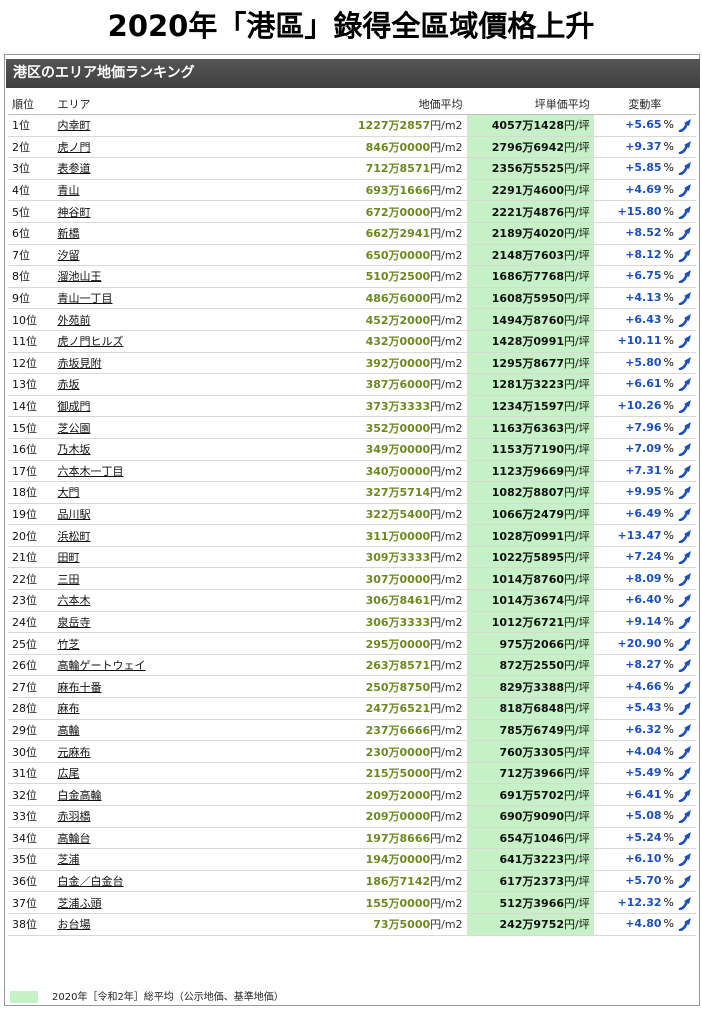 The width and height of the screenshot is (702, 1010). Describe the element at coordinates (644, 492) in the screenshot. I see `change-cell: +9.95%` at that location.